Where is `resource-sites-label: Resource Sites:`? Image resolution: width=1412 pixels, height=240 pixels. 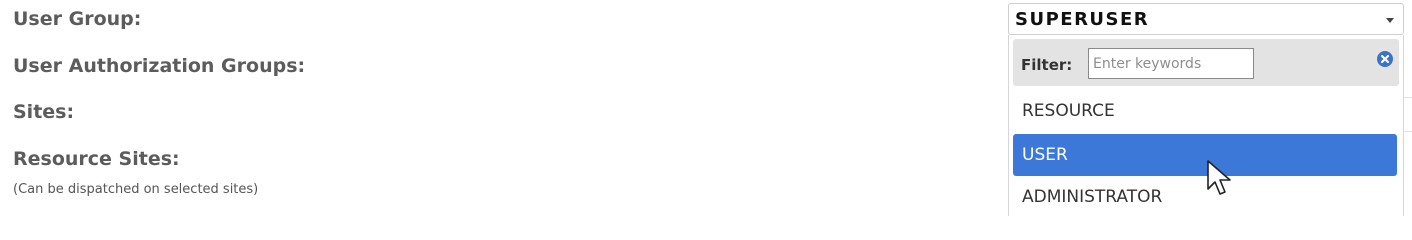
resource-sites-label: Resource Sites: is located at coordinates (96, 159).